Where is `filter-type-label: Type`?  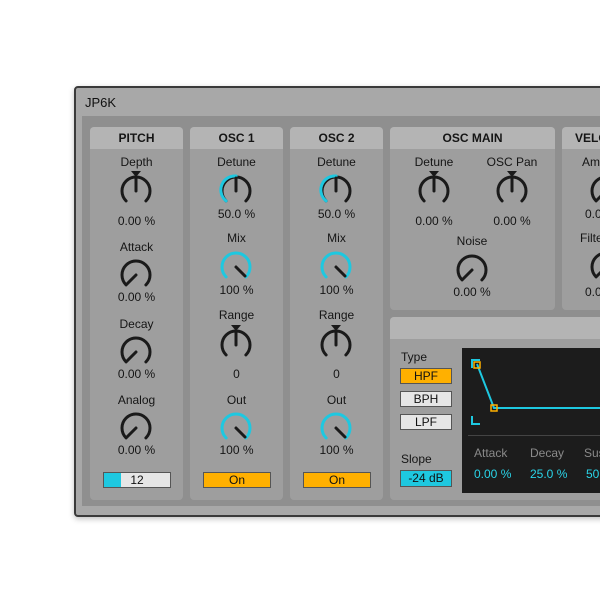 filter-type-label: Type is located at coordinates (414, 357).